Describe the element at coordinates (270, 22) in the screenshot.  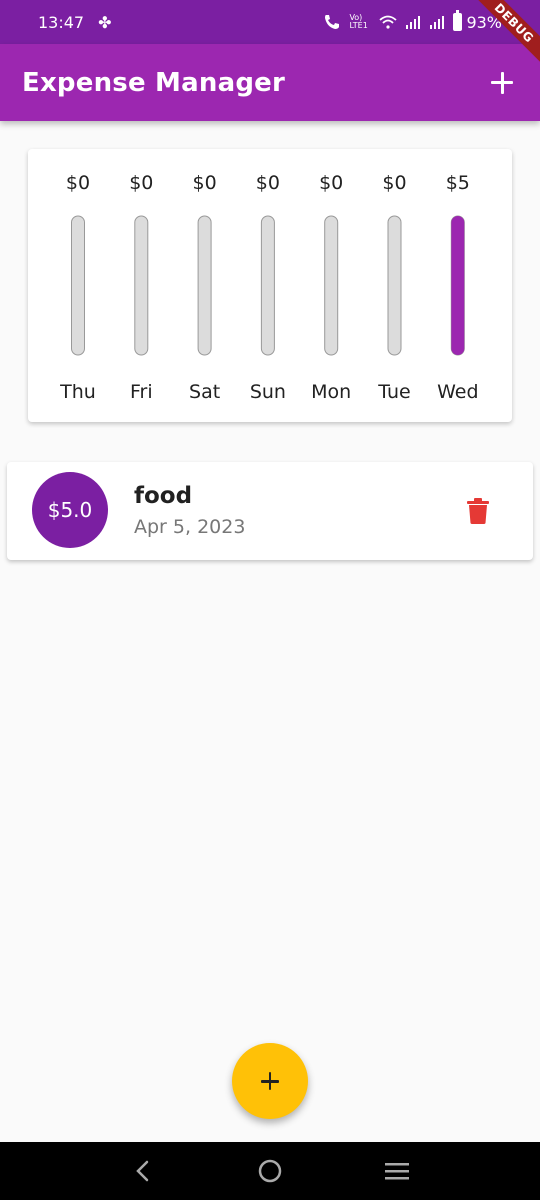
I see `status-bar: 13:47 ✤ Vo) LTE1 93%` at that location.